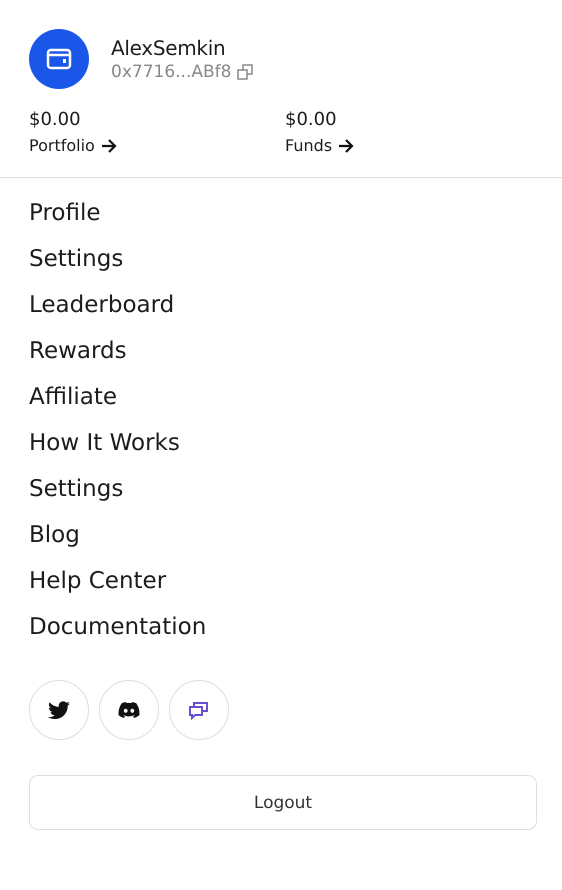 This screenshot has height=890, width=562. I want to click on logout-button: Logout, so click(283, 802).